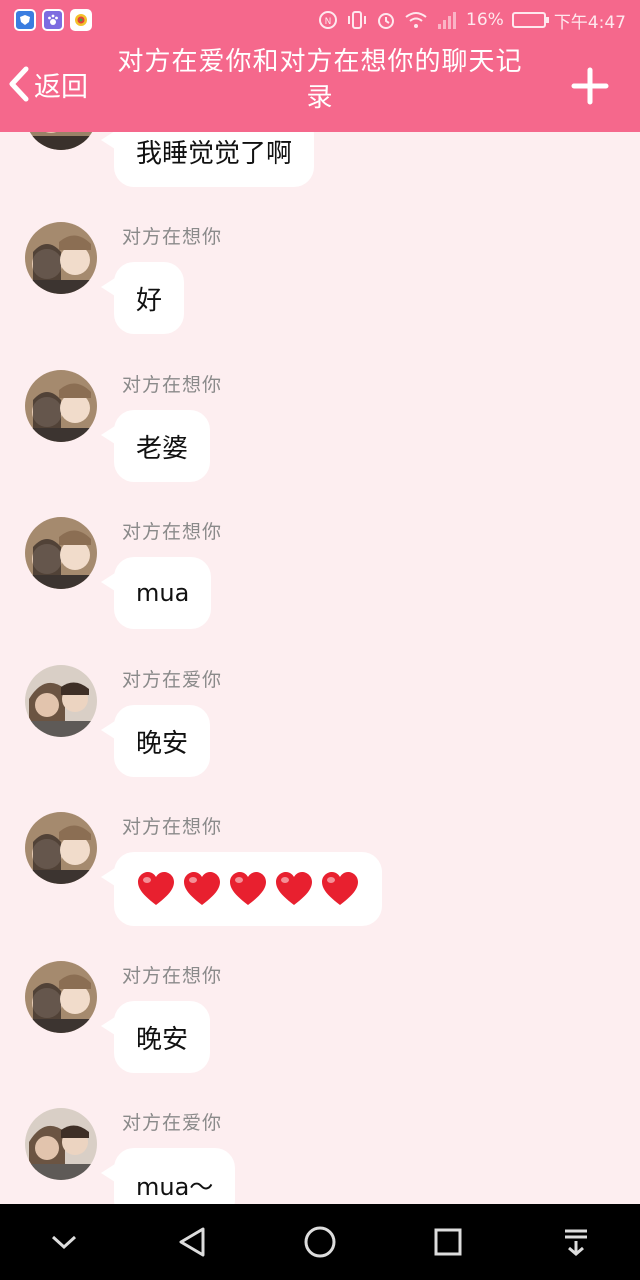 The image size is (640, 1280). I want to click on clock: 下午4:47, so click(589, 22).